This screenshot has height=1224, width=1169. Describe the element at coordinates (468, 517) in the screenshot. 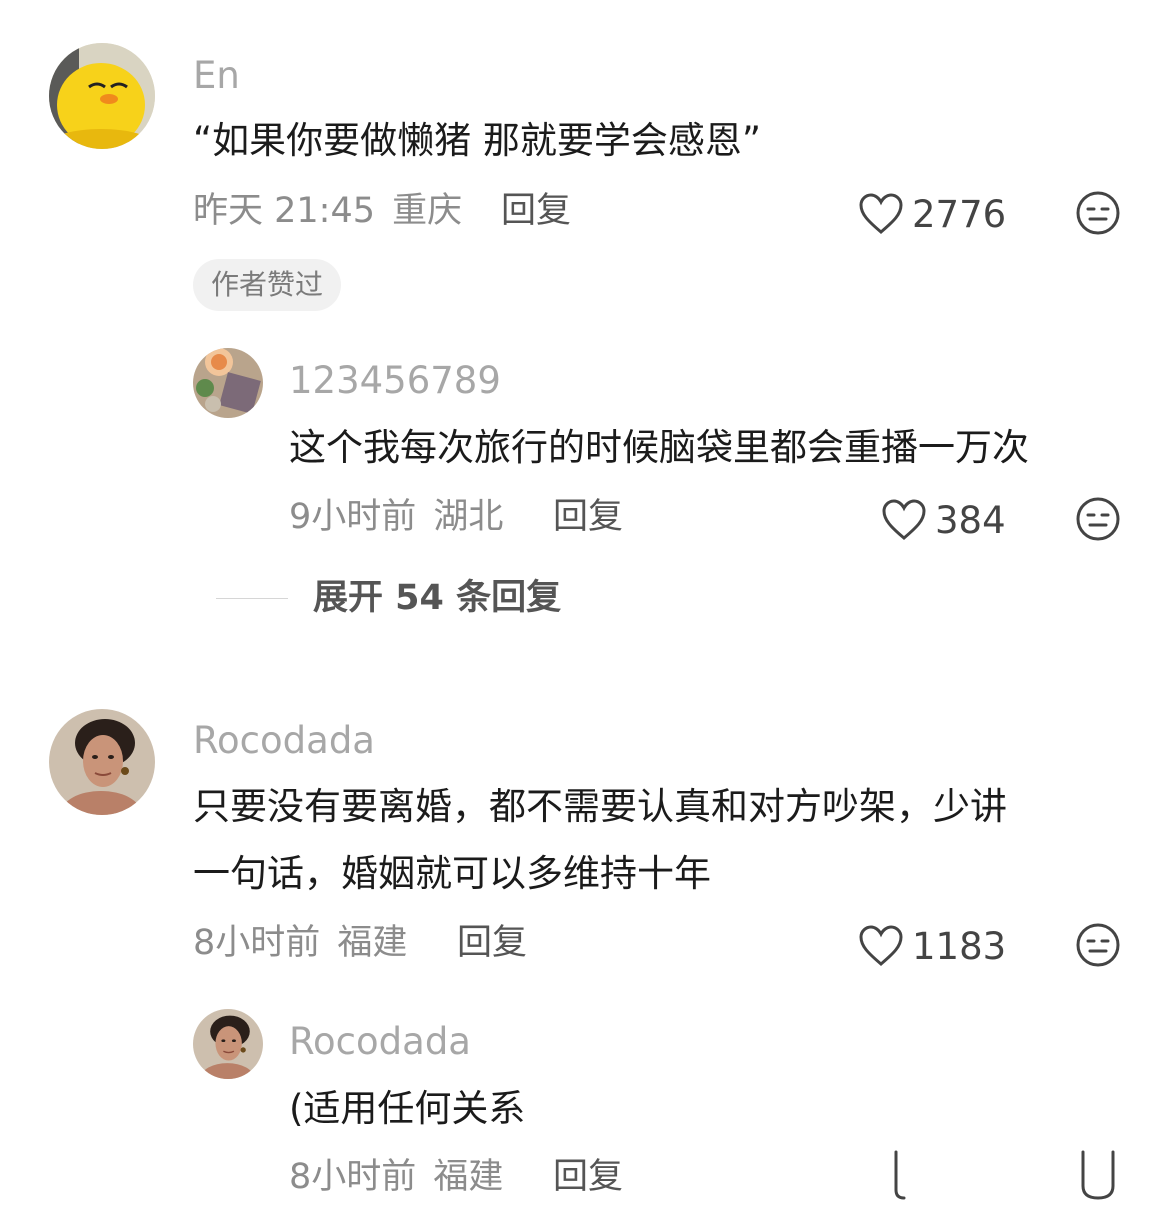

I see `reply-location: 湖北` at that location.